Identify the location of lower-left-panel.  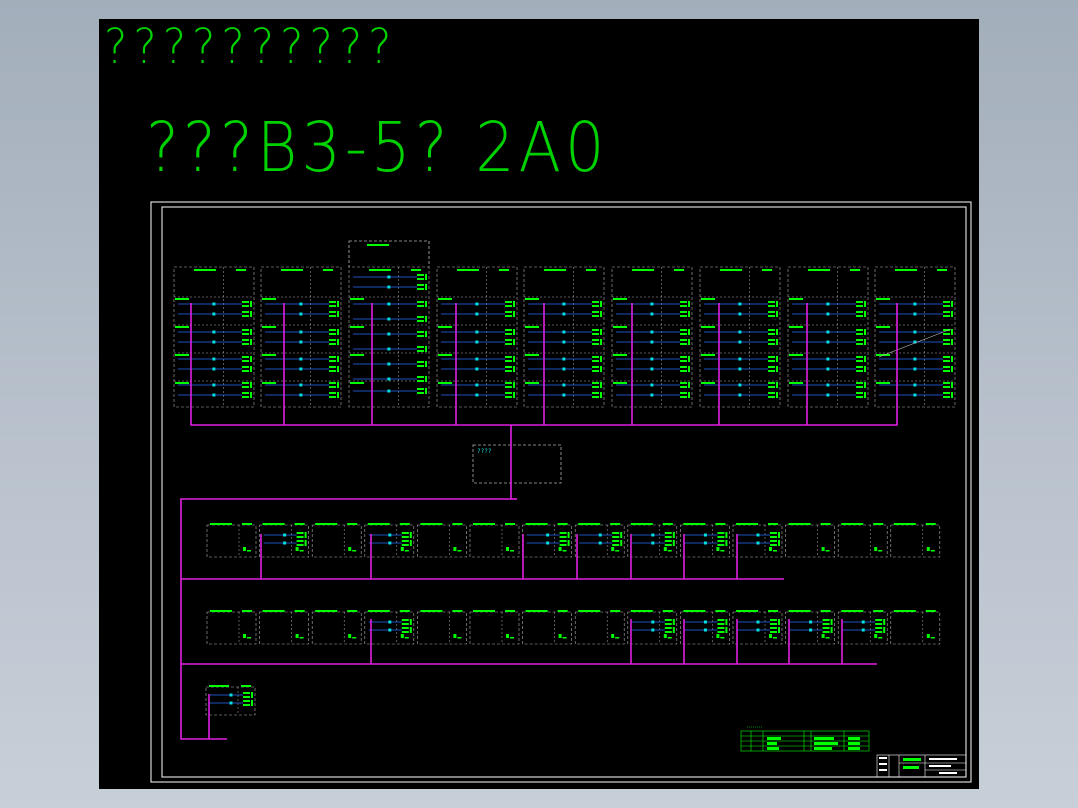
(230, 700).